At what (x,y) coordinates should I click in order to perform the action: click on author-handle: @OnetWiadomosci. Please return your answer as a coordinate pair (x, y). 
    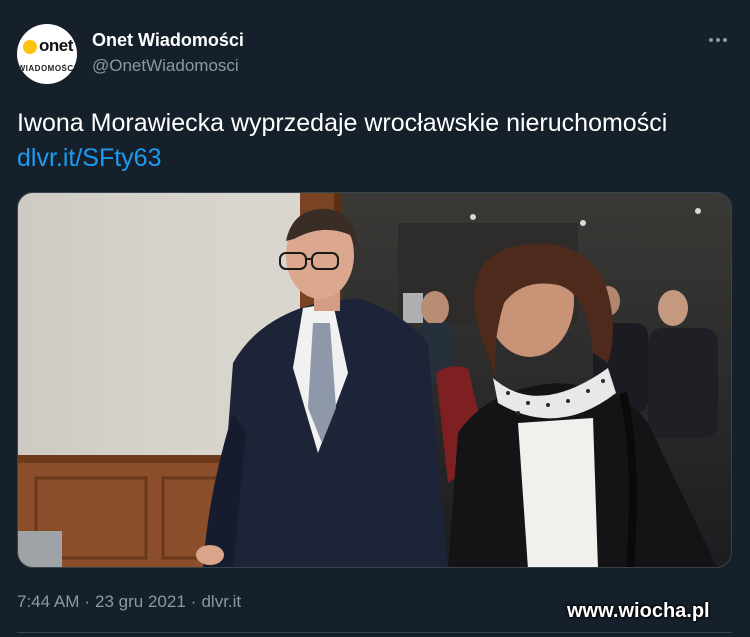
    Looking at the image, I should click on (165, 66).